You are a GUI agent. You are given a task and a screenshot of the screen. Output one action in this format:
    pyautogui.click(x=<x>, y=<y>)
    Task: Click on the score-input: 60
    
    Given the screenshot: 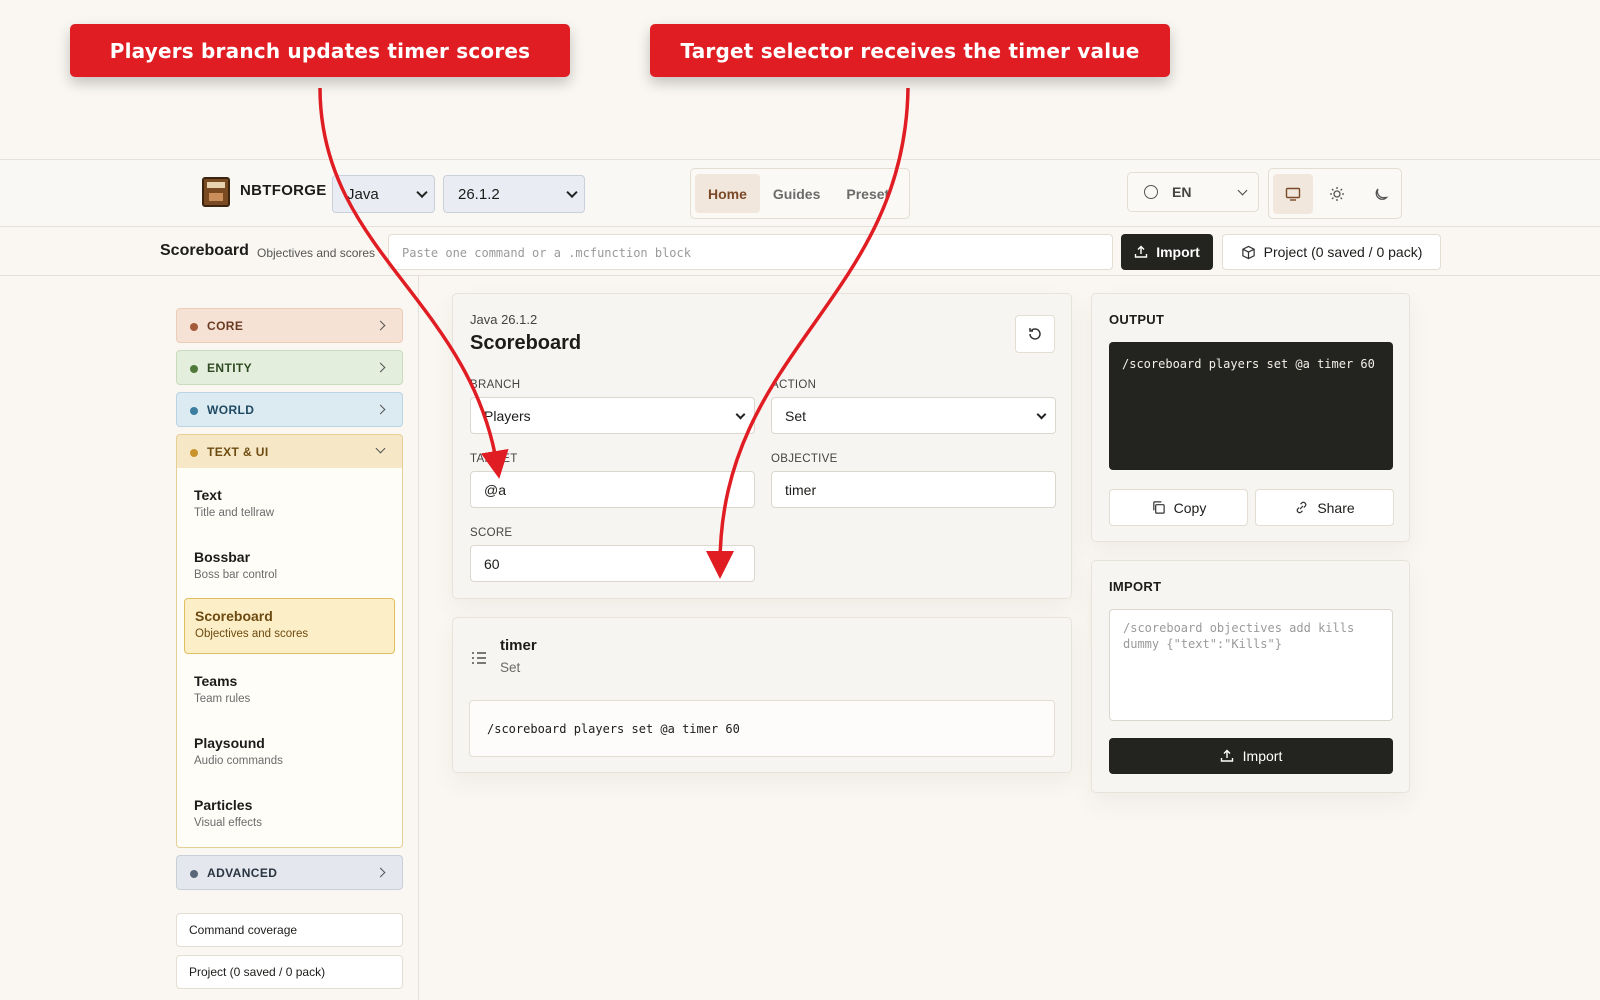 What is the action you would take?
    pyautogui.click(x=612, y=563)
    